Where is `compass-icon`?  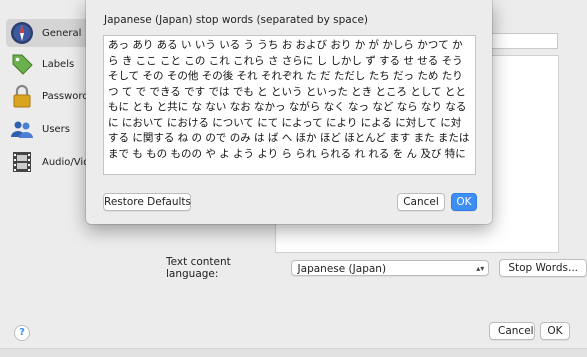
compass-icon is located at coordinates (22, 33).